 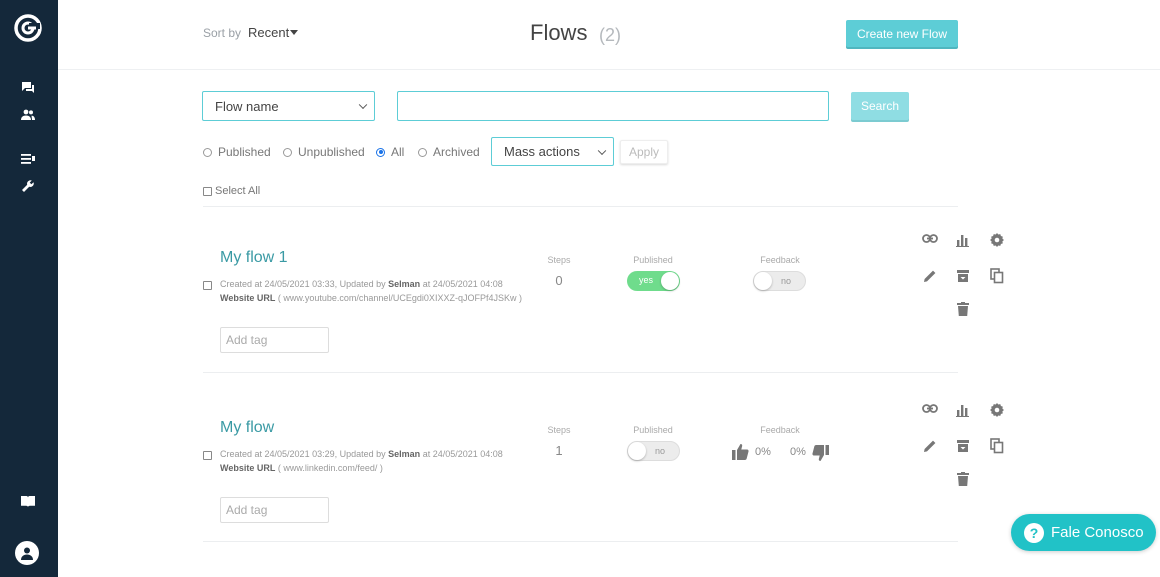 What do you see at coordinates (28, 88) in the screenshot?
I see `chat-bubbles-icon` at bounding box center [28, 88].